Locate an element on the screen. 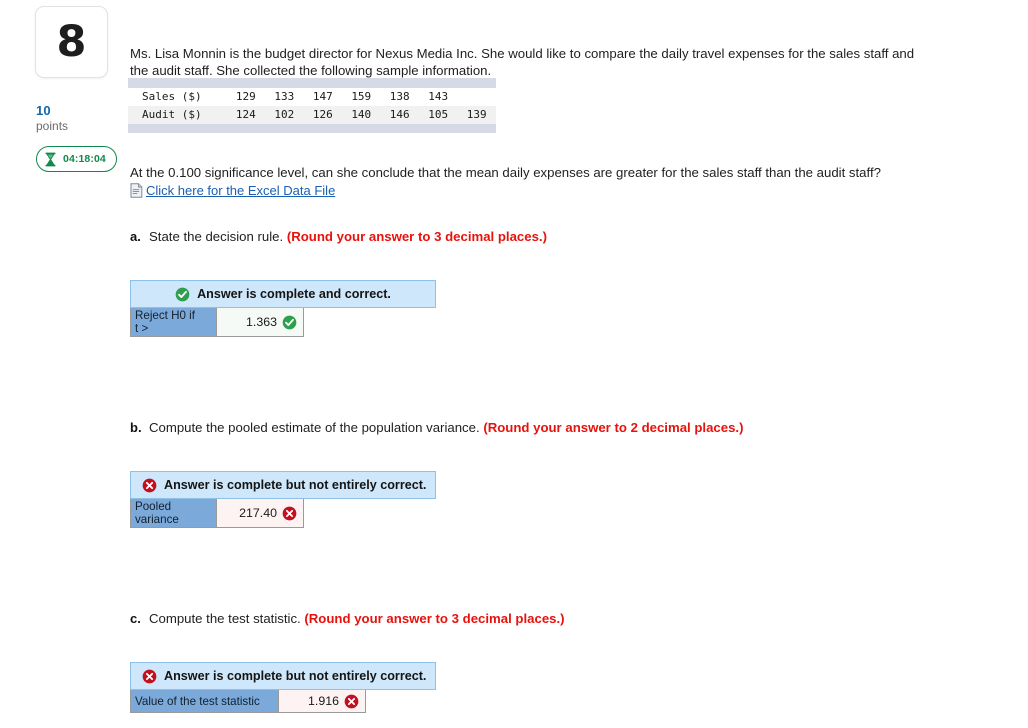  timer-badge: 04:18:04 is located at coordinates (76, 159).